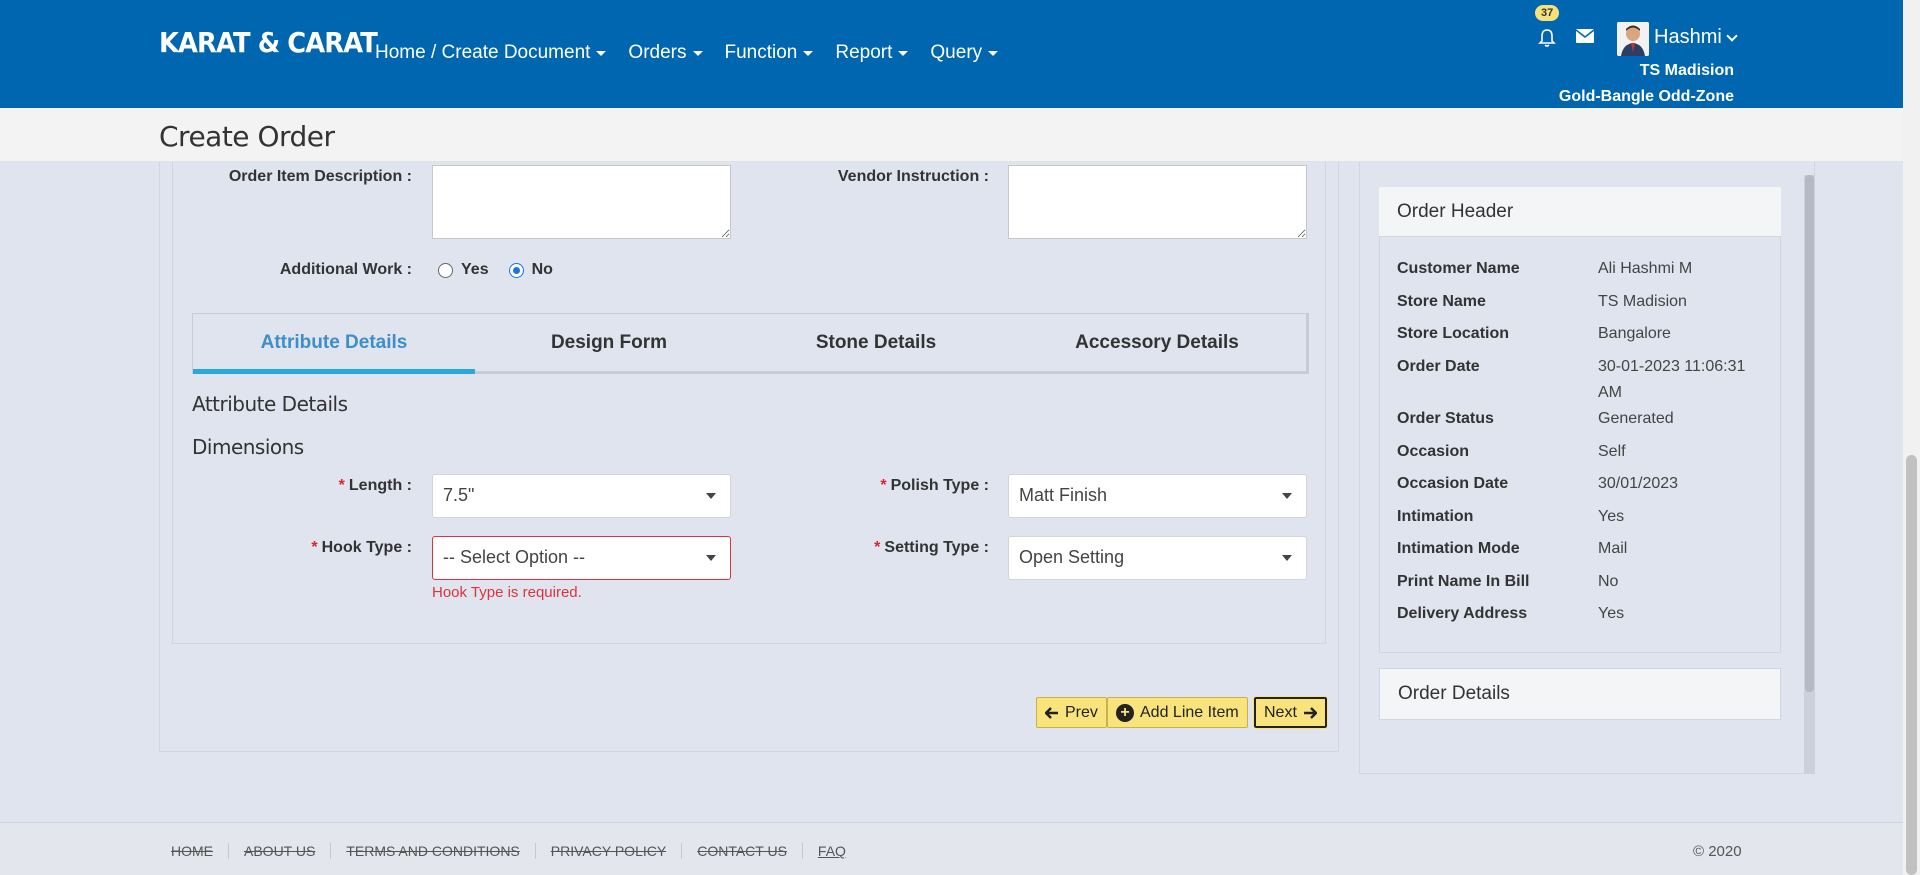  I want to click on brand-logo: KARAT & CARAT, so click(268, 42).